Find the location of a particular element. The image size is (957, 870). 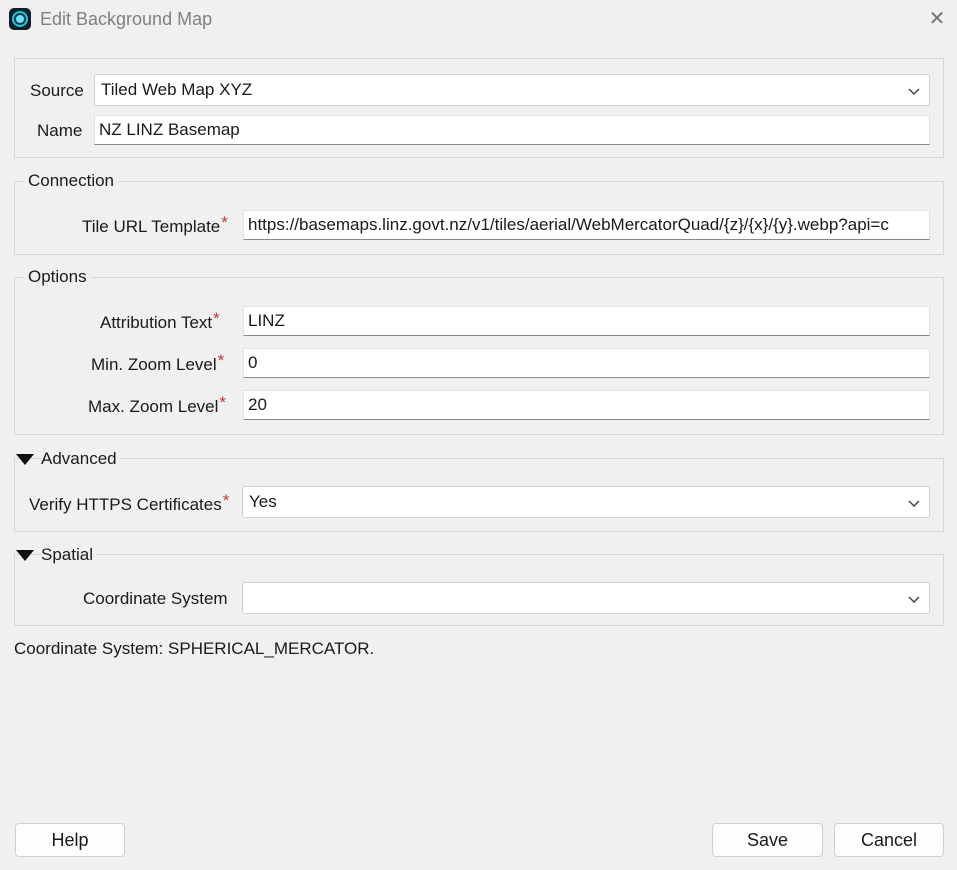

coordinate-system-status: Coordinate System: SPHERICAL_MERCATOR. is located at coordinates (194, 648).